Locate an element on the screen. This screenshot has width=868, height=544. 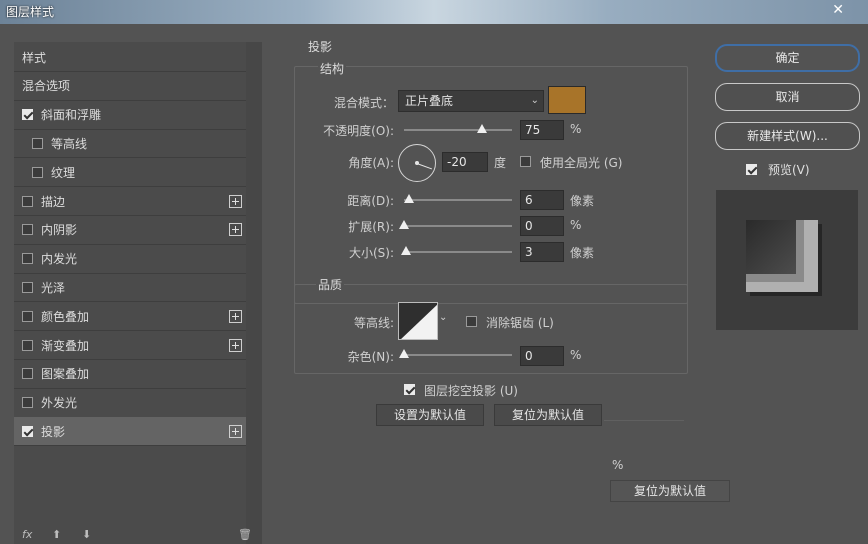
angle-dial-hand is located at coordinates (424, 166).